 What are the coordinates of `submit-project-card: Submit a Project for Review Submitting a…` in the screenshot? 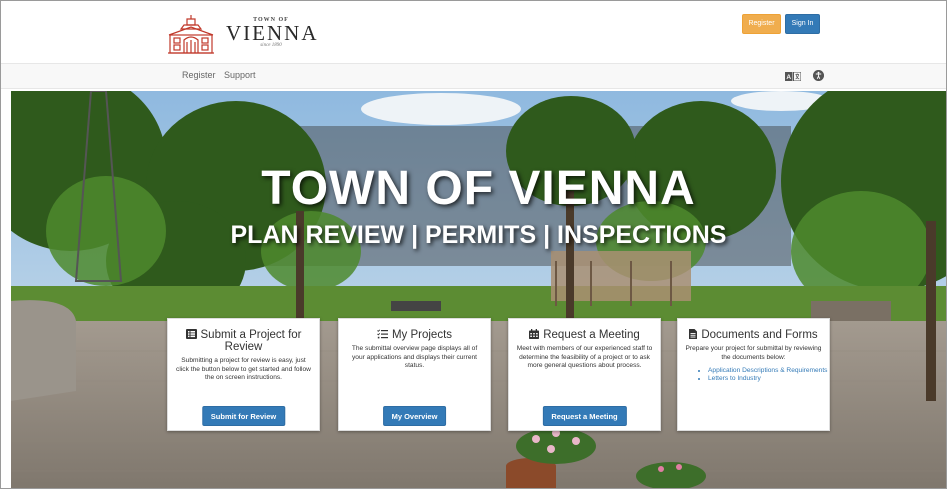 It's located at (243, 374).